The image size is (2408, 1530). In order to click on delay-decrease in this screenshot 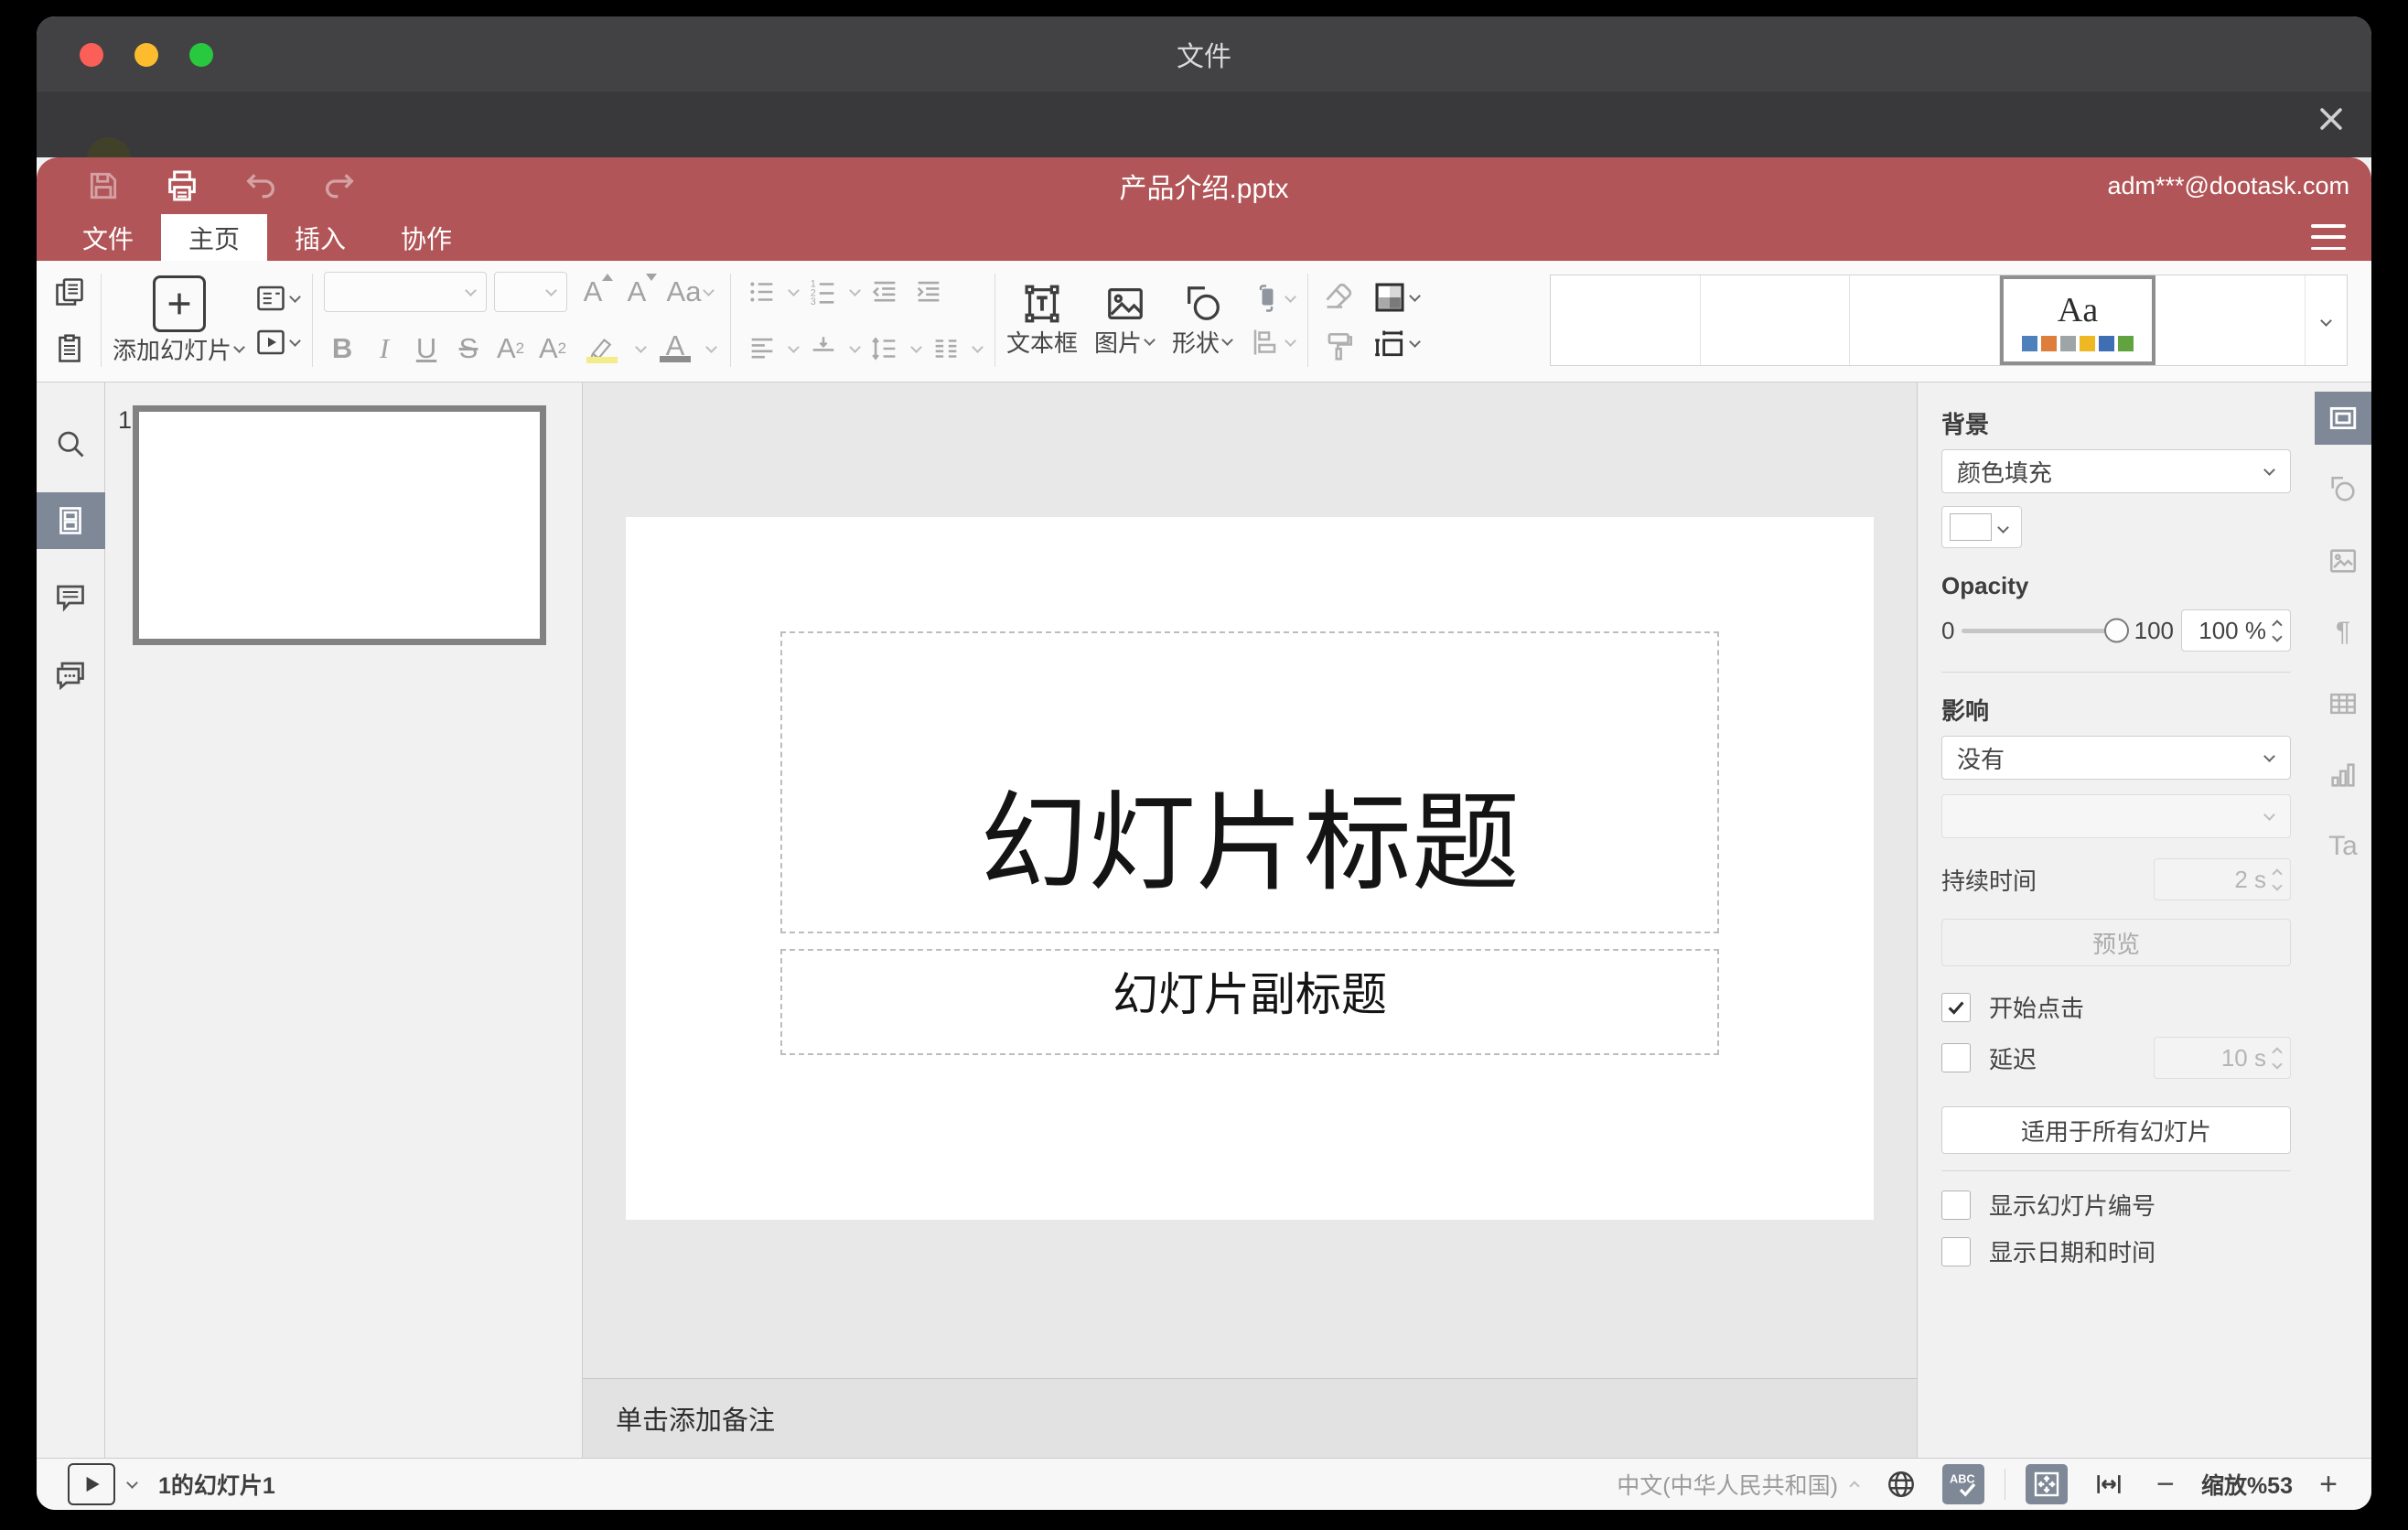, I will do `click(2277, 1064)`.